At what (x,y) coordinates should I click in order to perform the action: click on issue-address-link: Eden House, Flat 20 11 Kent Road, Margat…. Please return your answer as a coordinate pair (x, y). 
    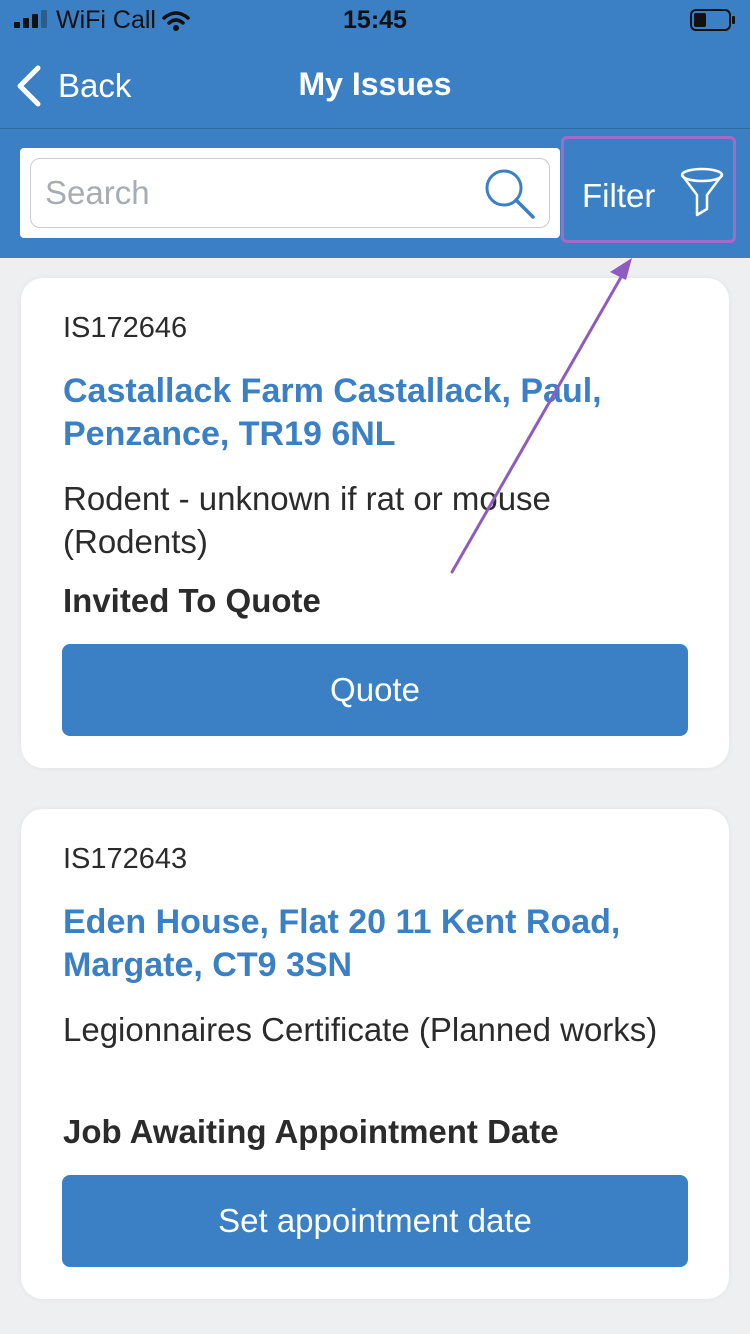
    Looking at the image, I should click on (383, 944).